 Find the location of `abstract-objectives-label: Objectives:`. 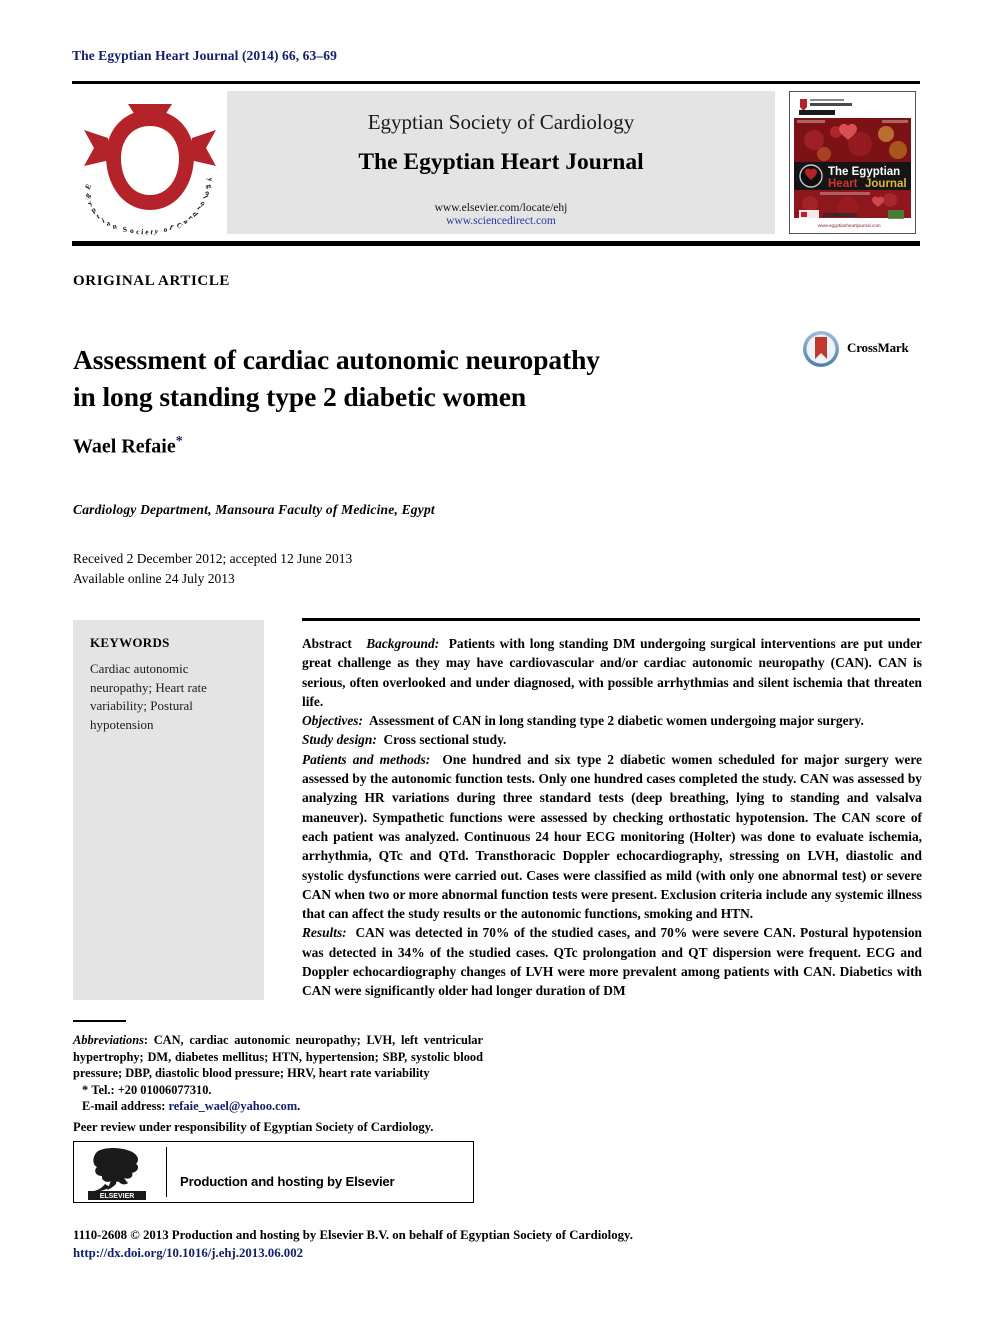

abstract-objectives-label: Objectives: is located at coordinates (332, 721).